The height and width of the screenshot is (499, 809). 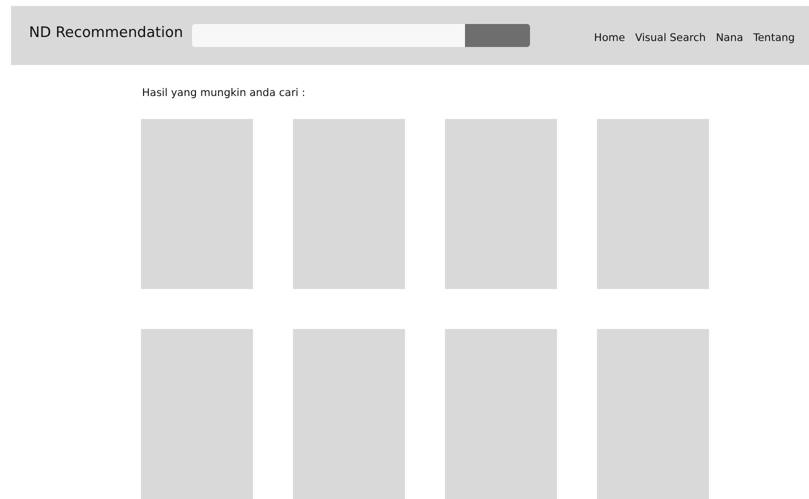 I want to click on nav-link: Home, so click(x=610, y=38).